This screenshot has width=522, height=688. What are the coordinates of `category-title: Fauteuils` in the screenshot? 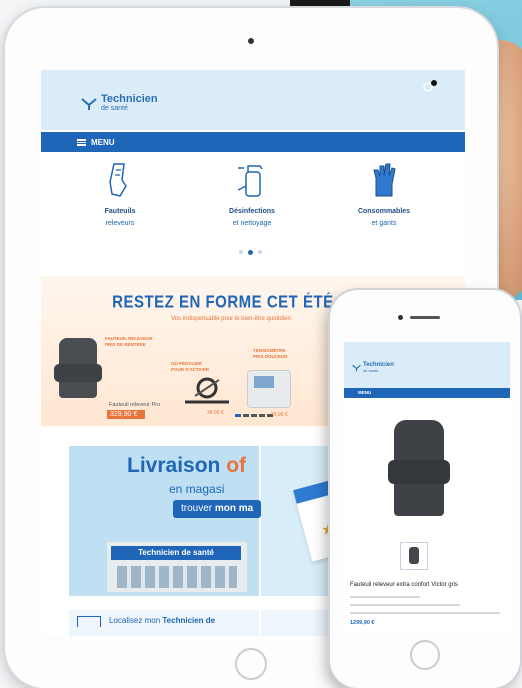 It's located at (120, 211).